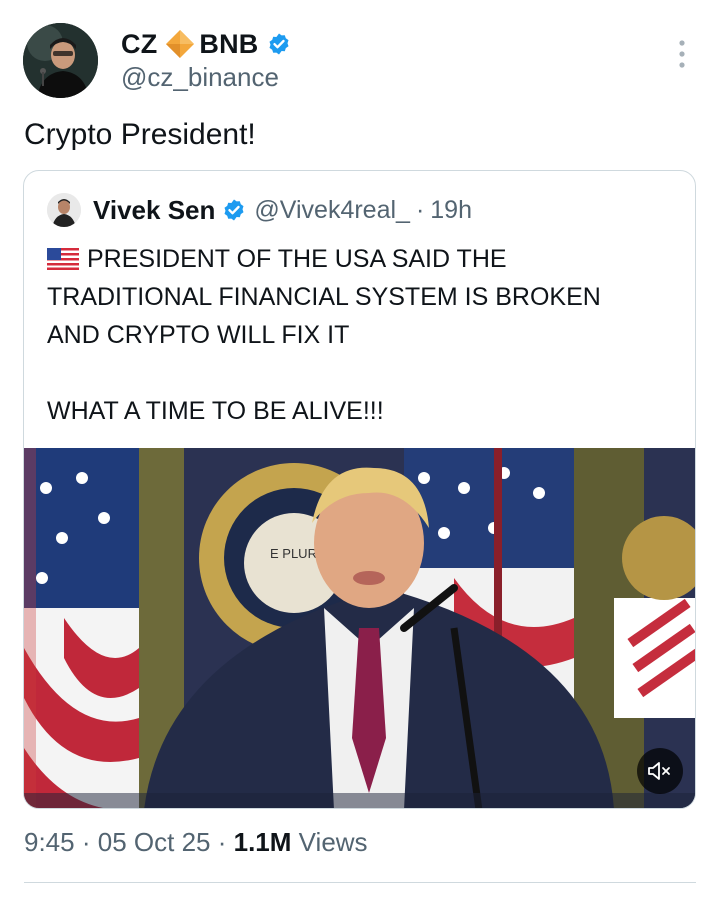 Image resolution: width=720 pixels, height=907 pixels. What do you see at coordinates (215, 411) in the screenshot?
I see `quote-line-4: WHAT A TIME TO BE ALIVE!!!` at bounding box center [215, 411].